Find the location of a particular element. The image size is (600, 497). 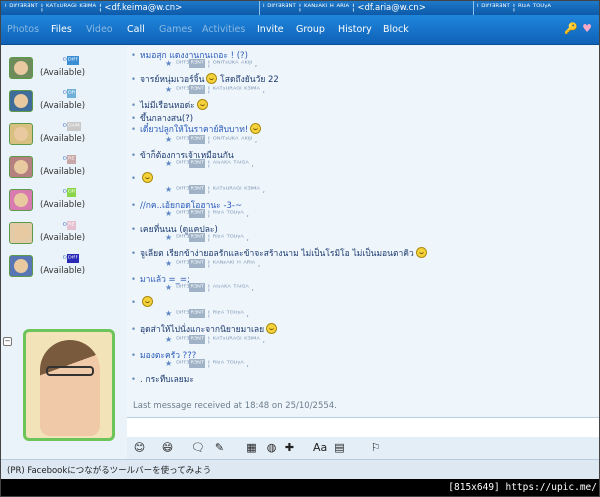

menu-group: Group is located at coordinates (310, 29).